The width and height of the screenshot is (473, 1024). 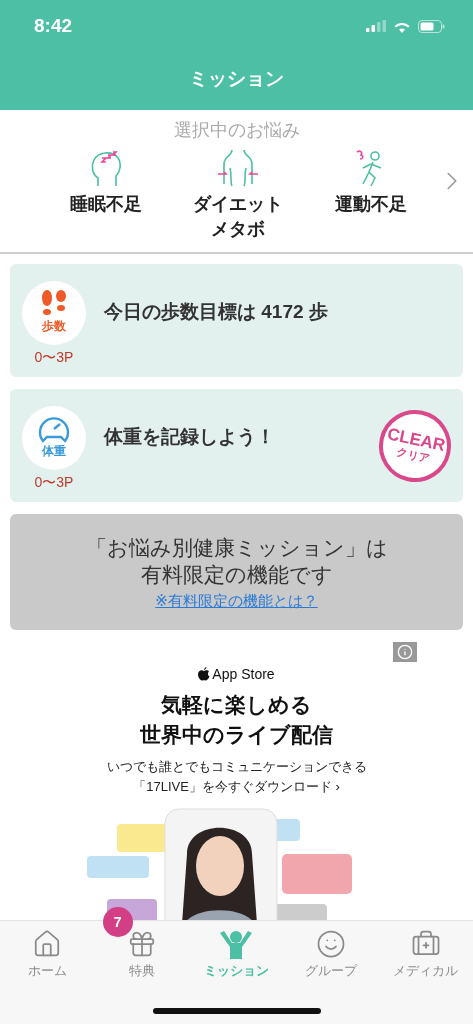 What do you see at coordinates (216, 311) in the screenshot?
I see `mission-title: 今日の歩数目標は 4172 歩` at bounding box center [216, 311].